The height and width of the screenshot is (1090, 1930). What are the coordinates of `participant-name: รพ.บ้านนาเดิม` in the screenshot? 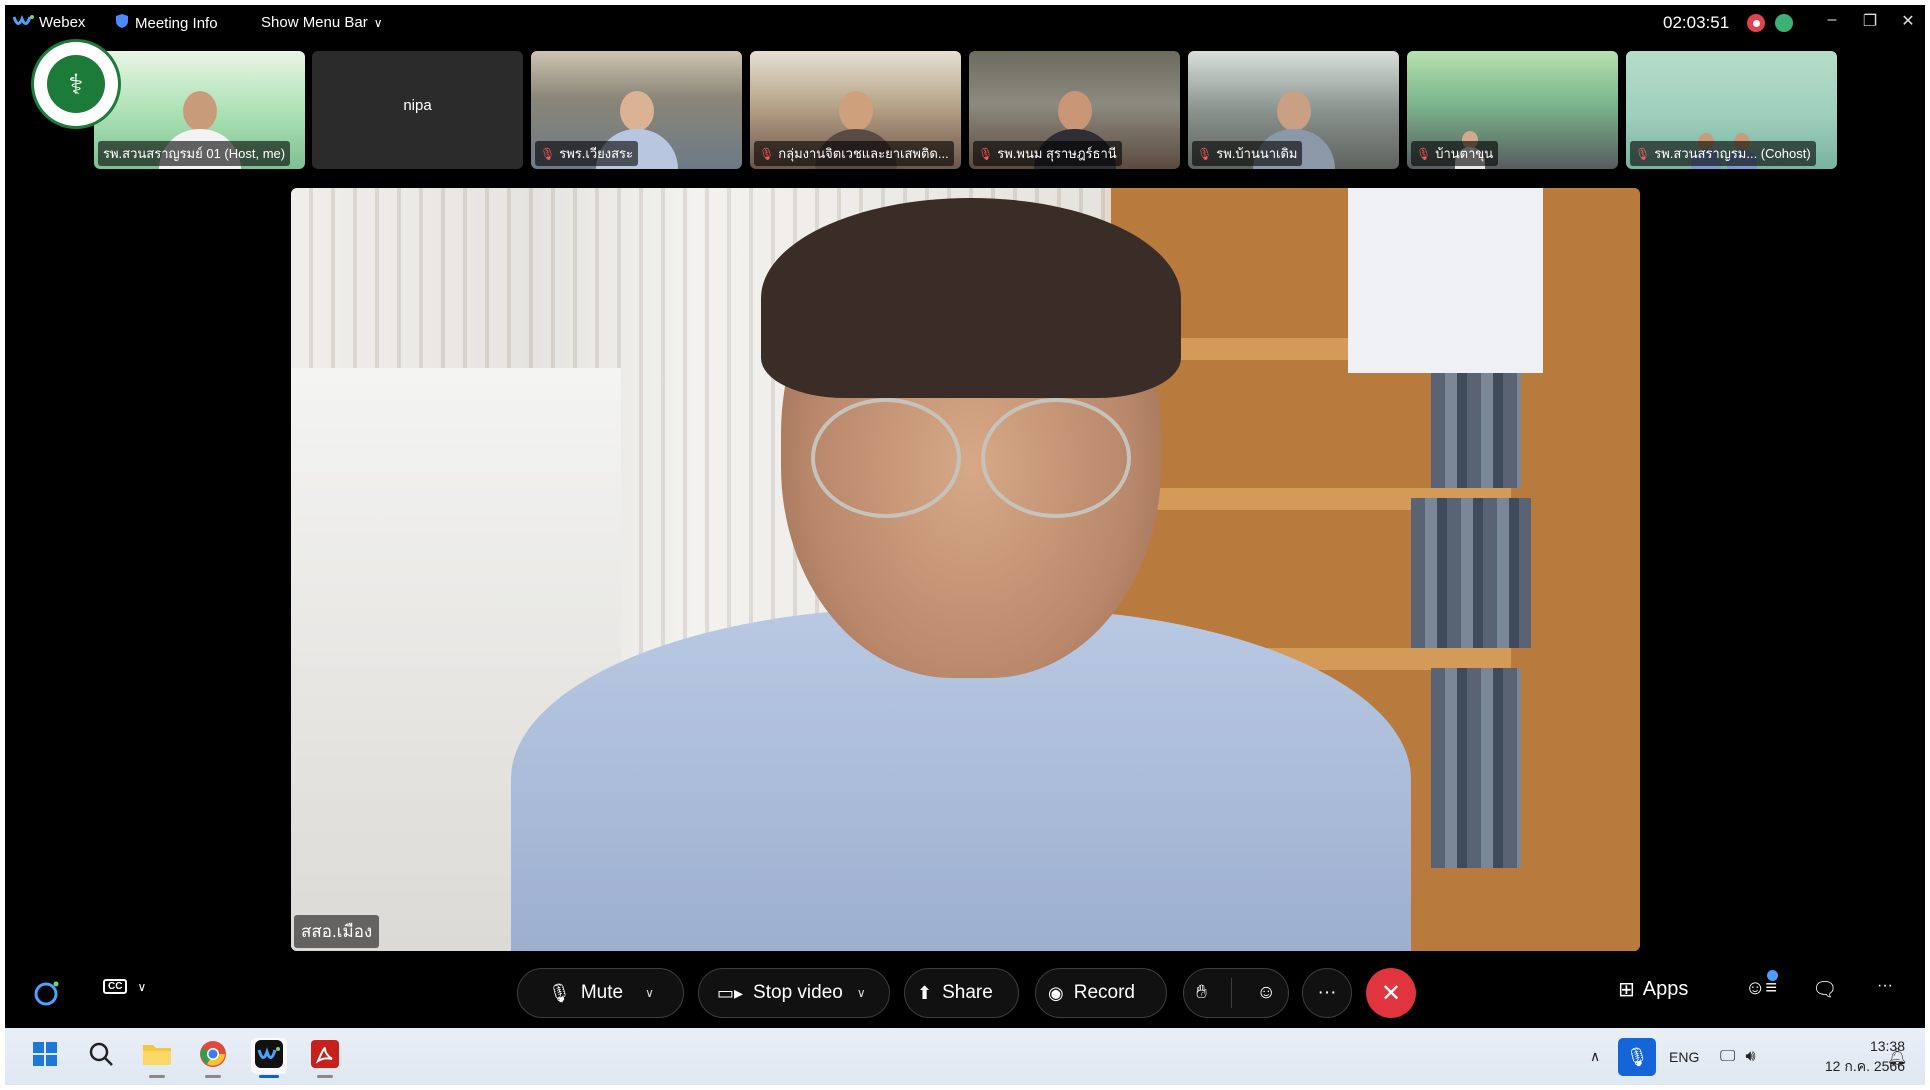 It's located at (1257, 153).